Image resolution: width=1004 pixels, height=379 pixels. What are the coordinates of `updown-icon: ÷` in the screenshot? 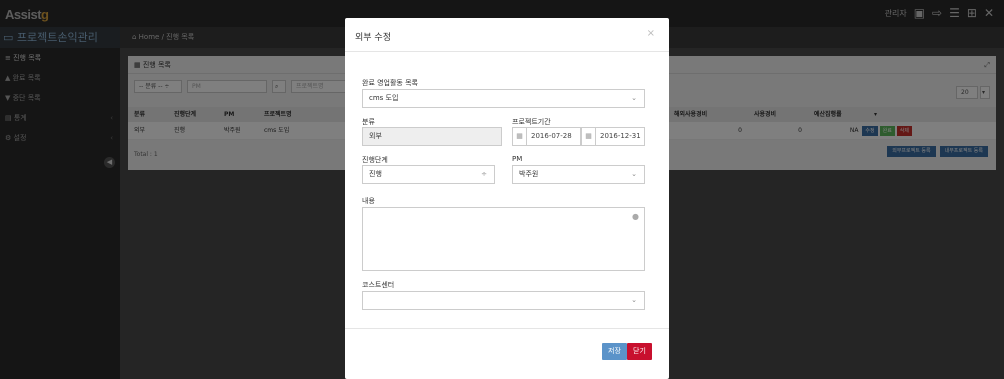 It's located at (484, 174).